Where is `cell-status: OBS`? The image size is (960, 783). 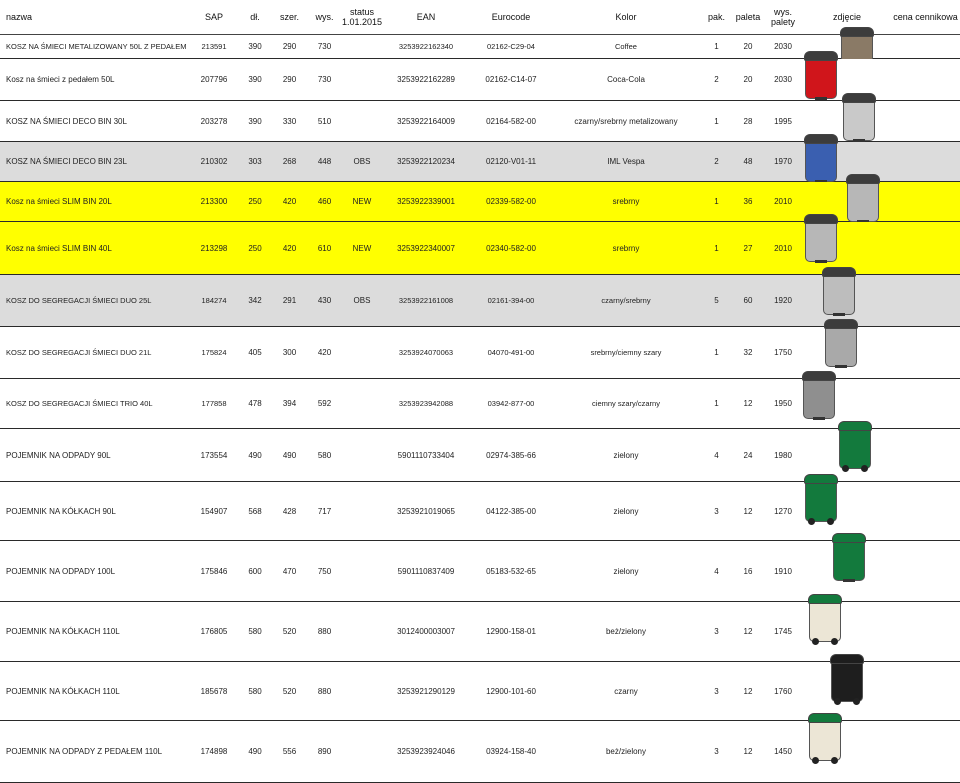 cell-status: OBS is located at coordinates (362, 161).